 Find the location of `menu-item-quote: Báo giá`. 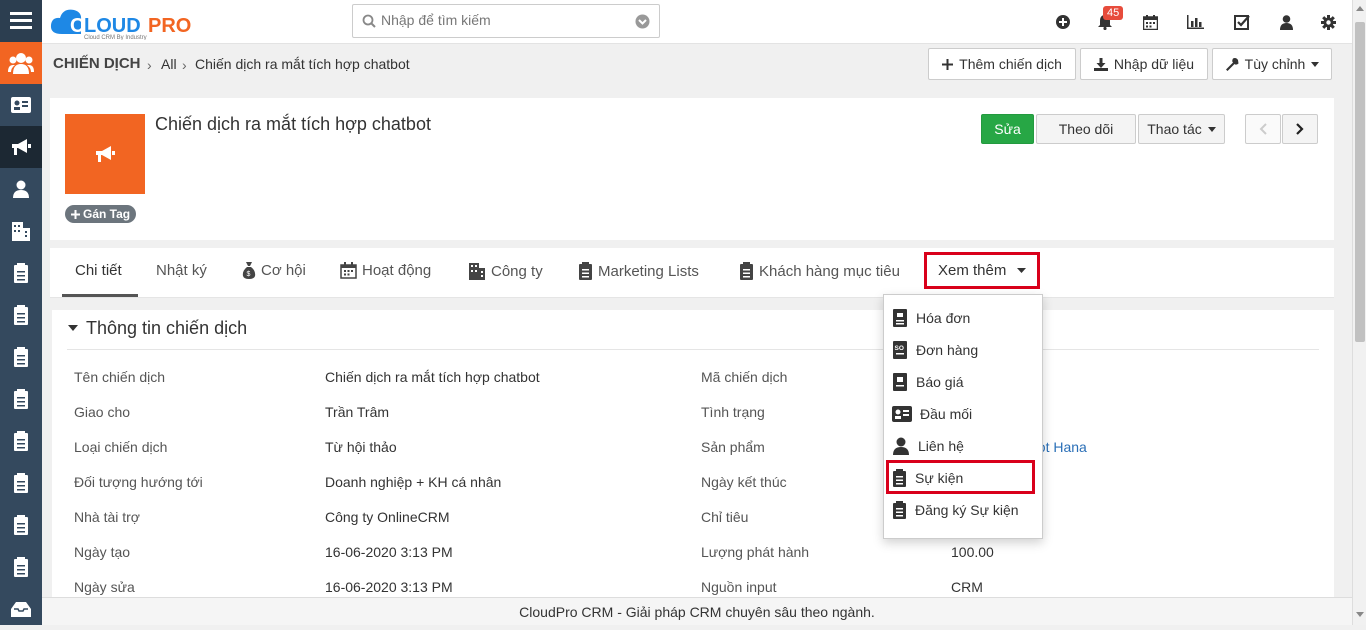

menu-item-quote: Báo giá is located at coordinates (963, 382).